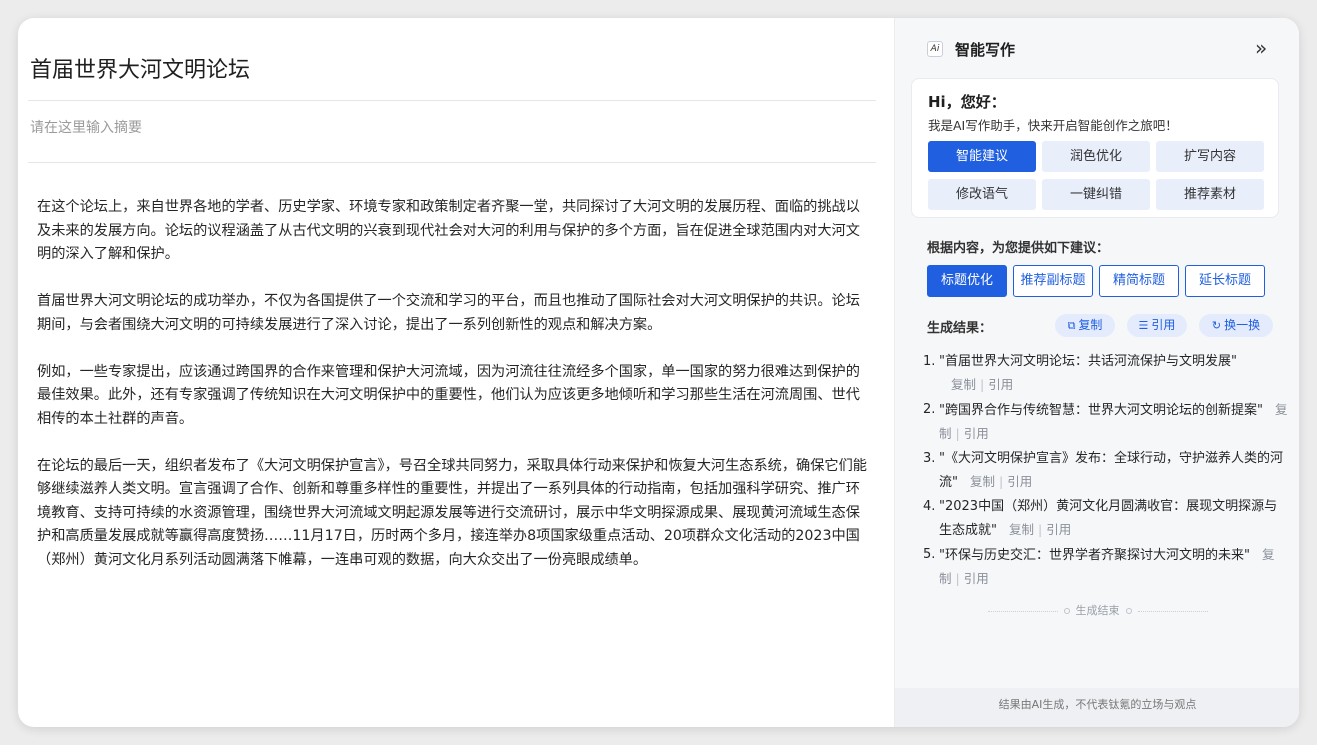 The width and height of the screenshot is (1317, 745). Describe the element at coordinates (1018, 248) in the screenshot. I see `suggest-label: 根据内容，为您提供如下建议：` at that location.